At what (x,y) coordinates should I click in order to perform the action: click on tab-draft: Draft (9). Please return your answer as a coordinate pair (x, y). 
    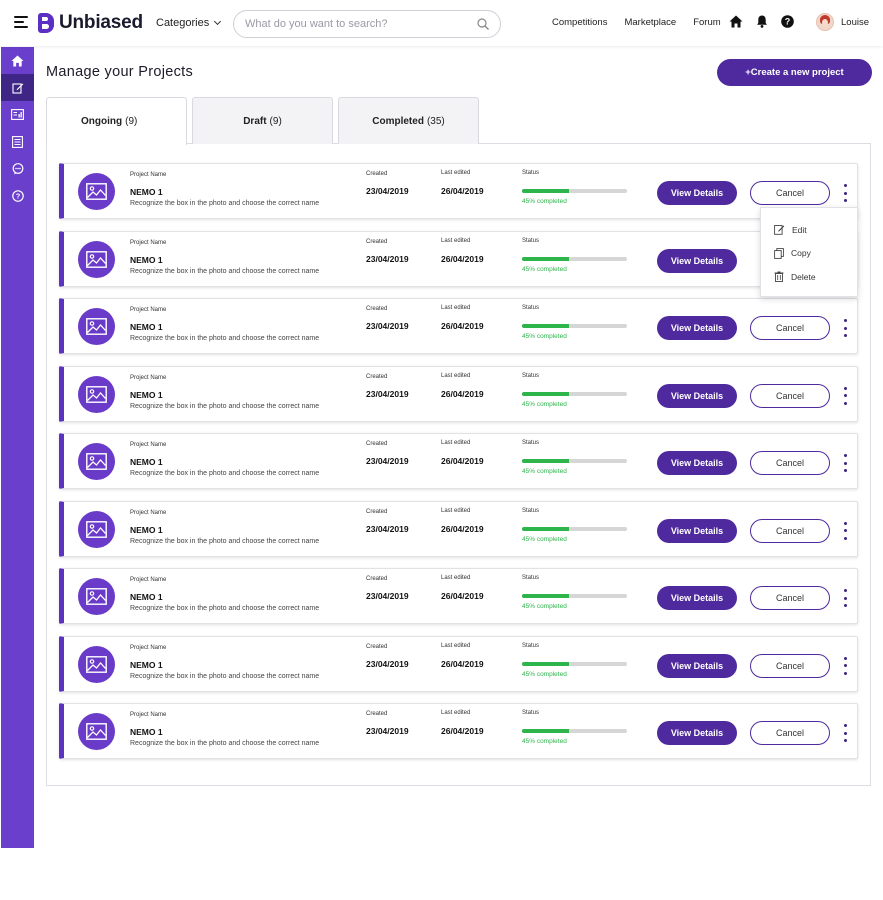
    Looking at the image, I should click on (262, 120).